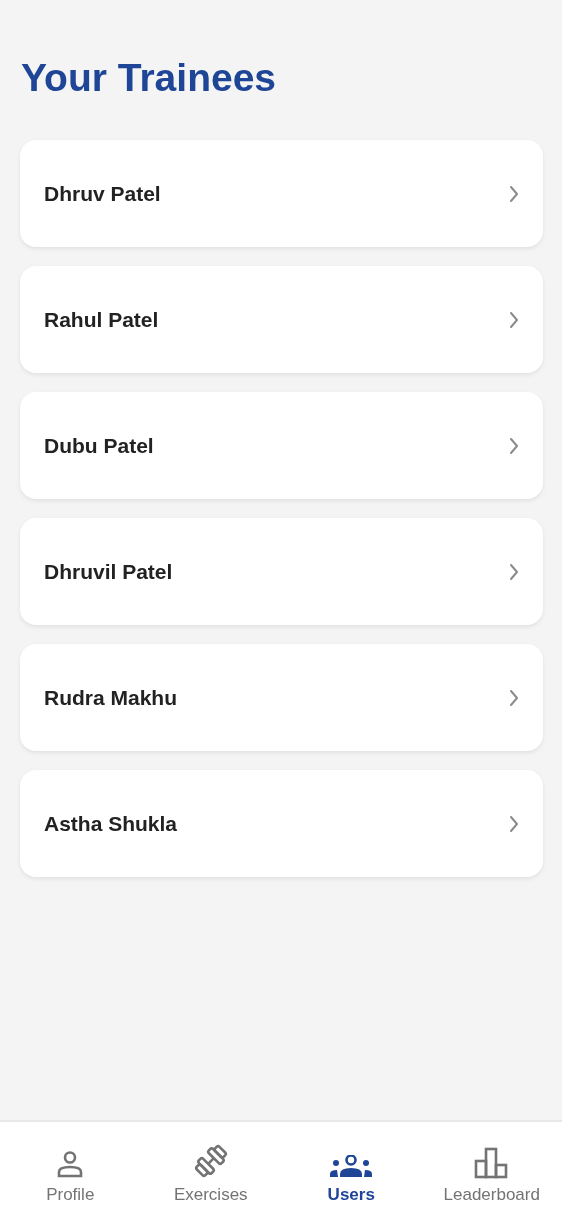 This screenshot has width=562, height=1213. What do you see at coordinates (101, 319) in the screenshot?
I see `trainee-name: Rahul Patel` at bounding box center [101, 319].